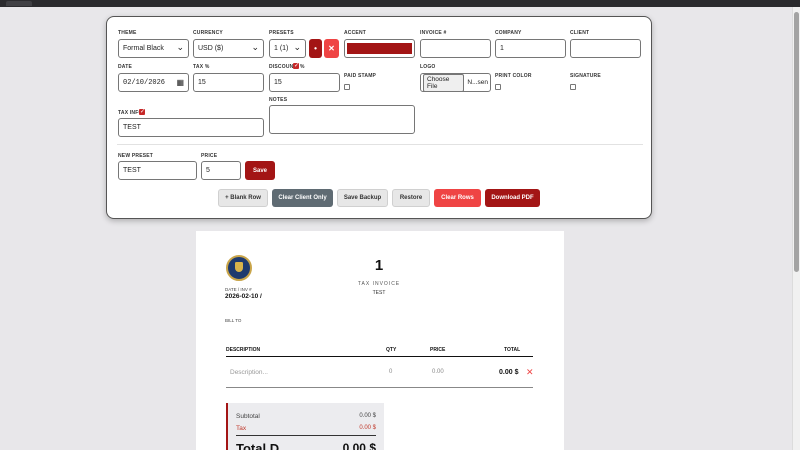  What do you see at coordinates (444, 82) in the screenshot?
I see `choose-file-button: Choose File` at bounding box center [444, 82].